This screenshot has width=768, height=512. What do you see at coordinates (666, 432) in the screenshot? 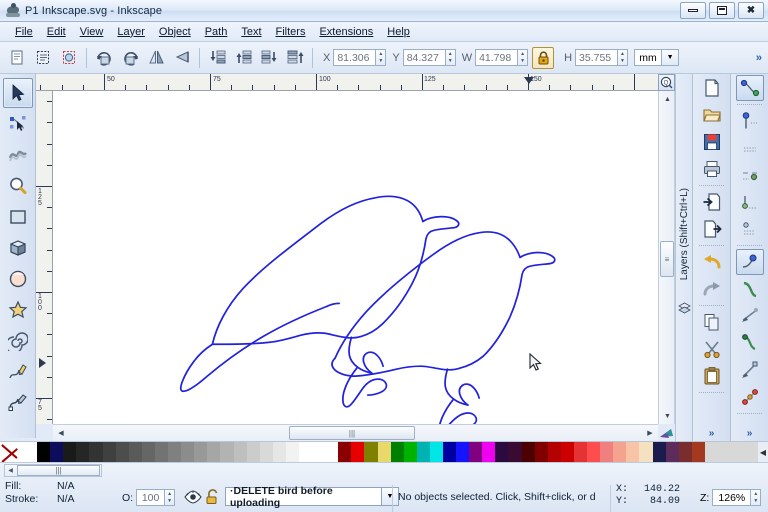
I see `color-managed-view-icon` at bounding box center [666, 432].